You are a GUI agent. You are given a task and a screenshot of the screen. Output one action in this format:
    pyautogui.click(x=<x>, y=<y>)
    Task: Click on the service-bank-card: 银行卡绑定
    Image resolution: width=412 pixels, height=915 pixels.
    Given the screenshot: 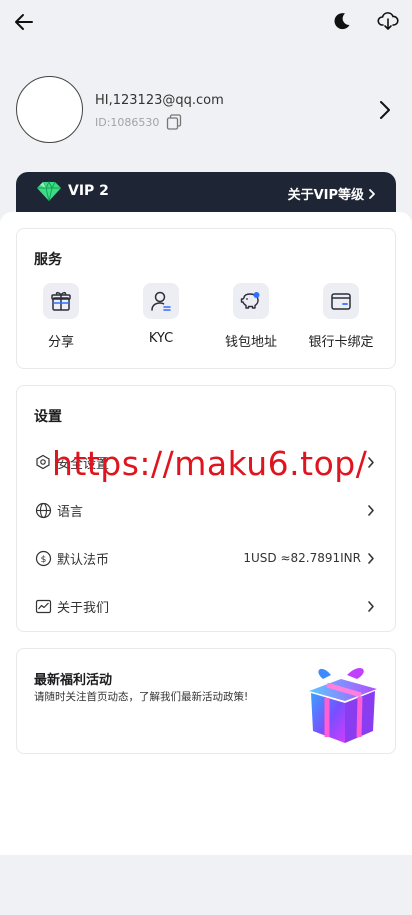 What is the action you would take?
    pyautogui.click(x=341, y=316)
    